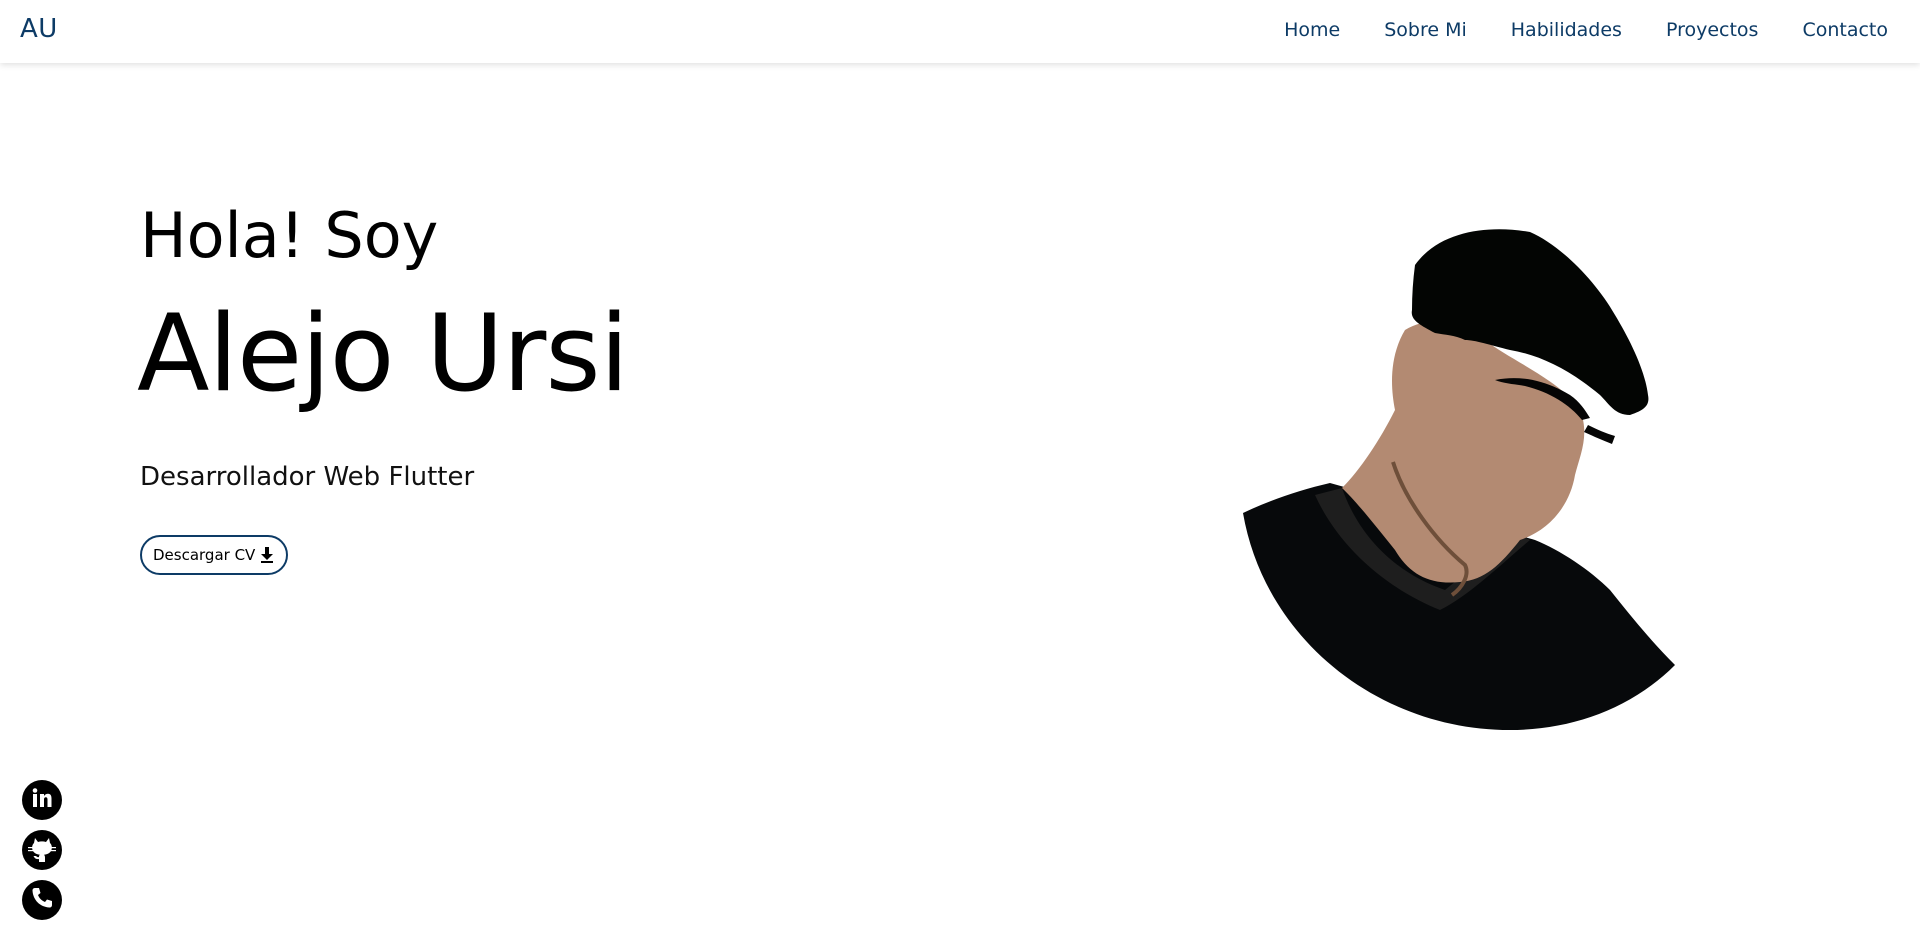  Describe the element at coordinates (1425, 30) in the screenshot. I see `nav-link-sobre-mi: Sobre Mi` at that location.